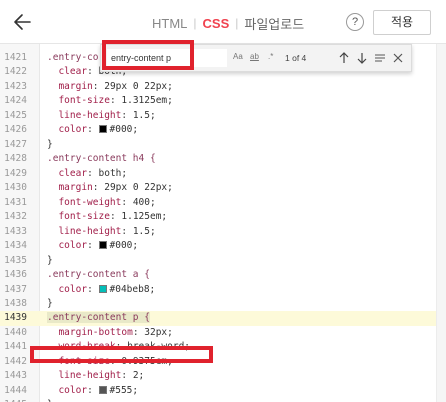  What do you see at coordinates (15, 115) in the screenshot?
I see `line-number: 1425` at bounding box center [15, 115].